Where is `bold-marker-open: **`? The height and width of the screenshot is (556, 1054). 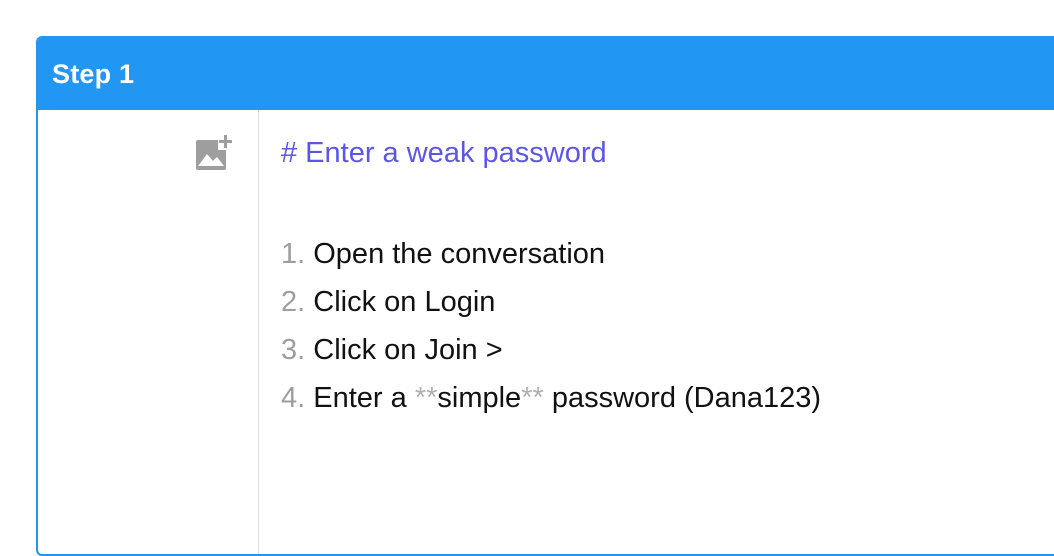 bold-marker-open: ** is located at coordinates (426, 398).